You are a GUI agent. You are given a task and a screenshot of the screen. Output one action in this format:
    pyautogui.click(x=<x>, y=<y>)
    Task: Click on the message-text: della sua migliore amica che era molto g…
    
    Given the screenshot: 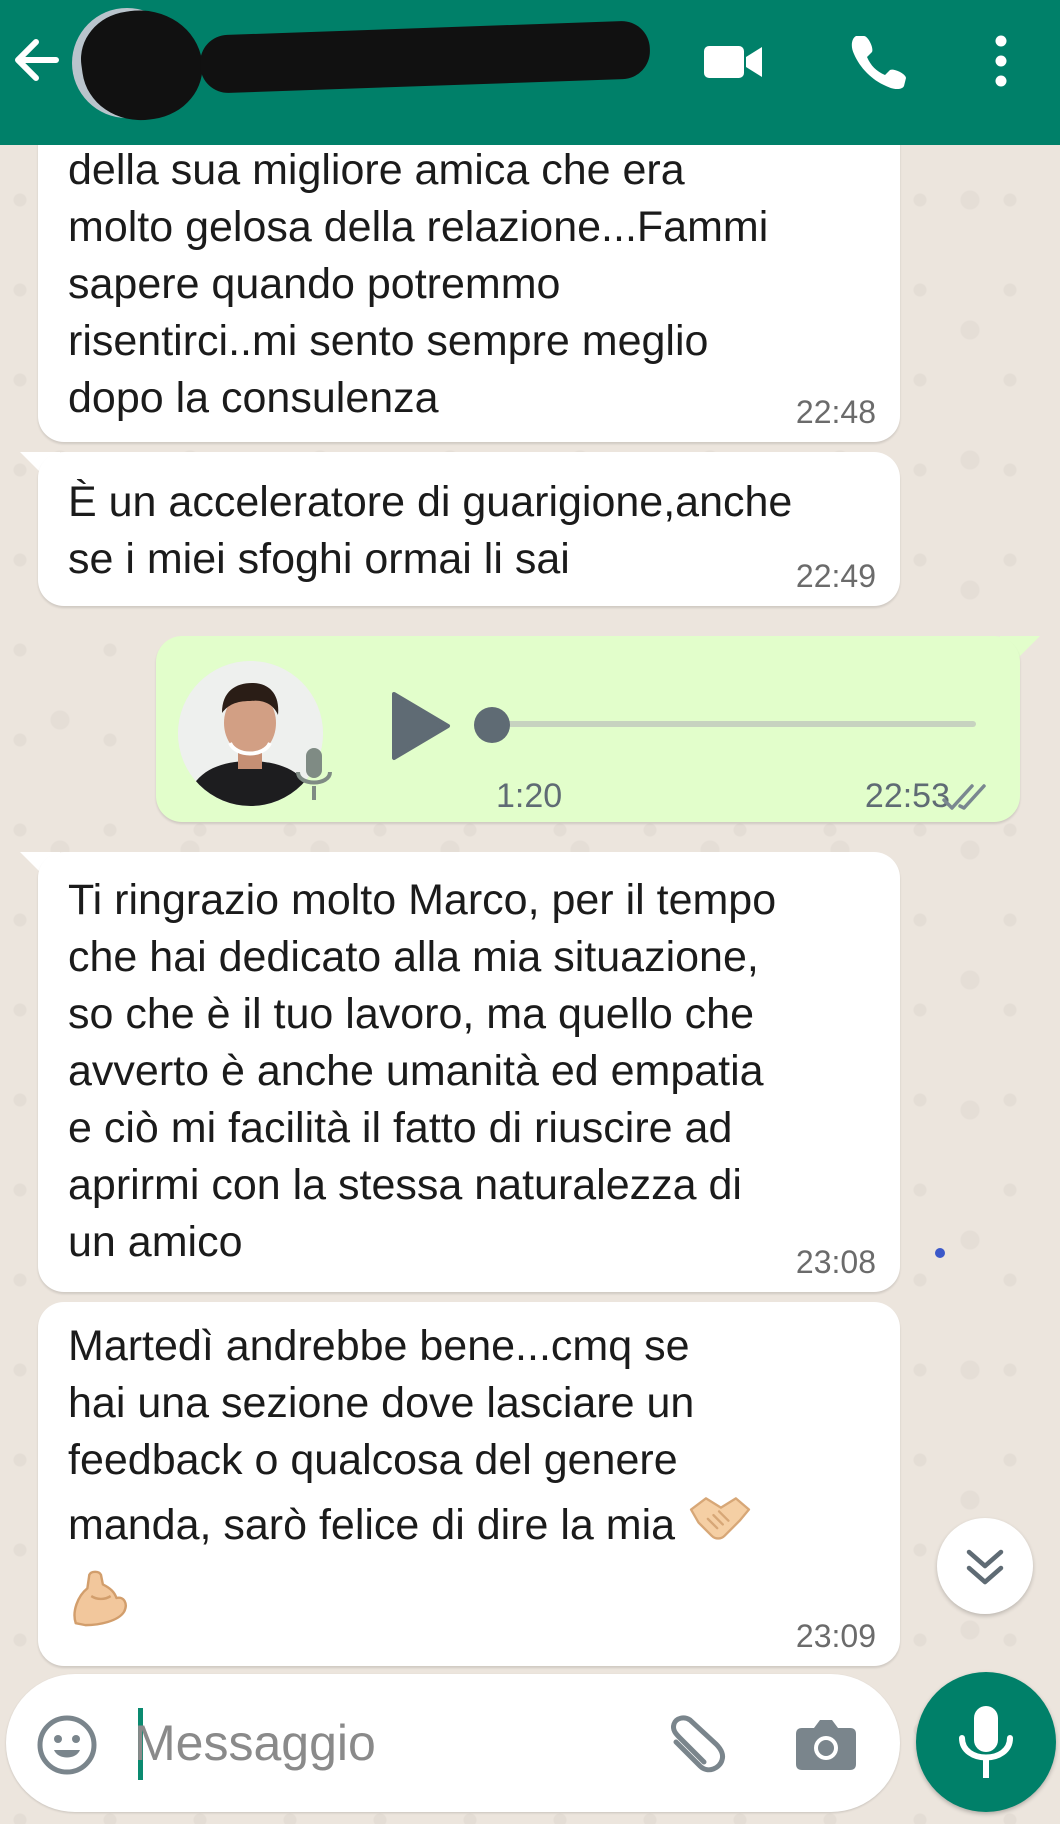 What is the action you would take?
    pyautogui.click(x=418, y=284)
    